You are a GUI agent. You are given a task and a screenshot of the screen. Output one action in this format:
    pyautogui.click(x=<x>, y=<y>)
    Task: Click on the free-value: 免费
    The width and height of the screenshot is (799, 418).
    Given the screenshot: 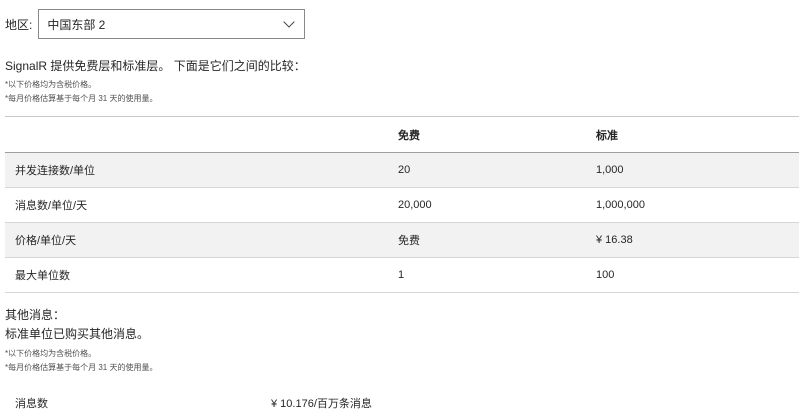 What is the action you would take?
    pyautogui.click(x=409, y=241)
    